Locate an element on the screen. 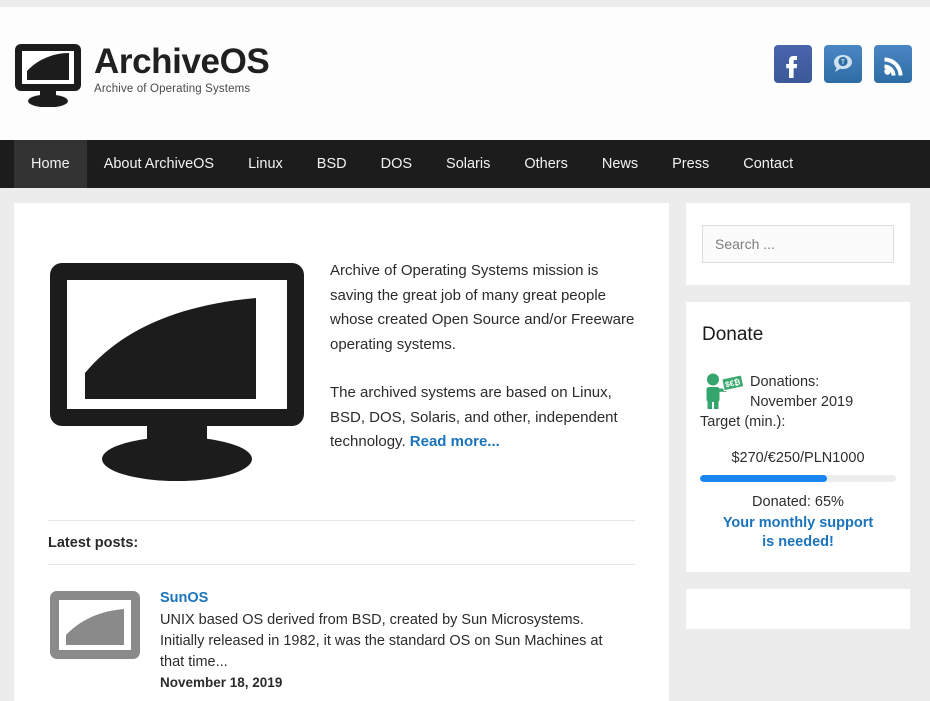  nav-item-about-archiveos: About ArchiveOS is located at coordinates (159, 164).